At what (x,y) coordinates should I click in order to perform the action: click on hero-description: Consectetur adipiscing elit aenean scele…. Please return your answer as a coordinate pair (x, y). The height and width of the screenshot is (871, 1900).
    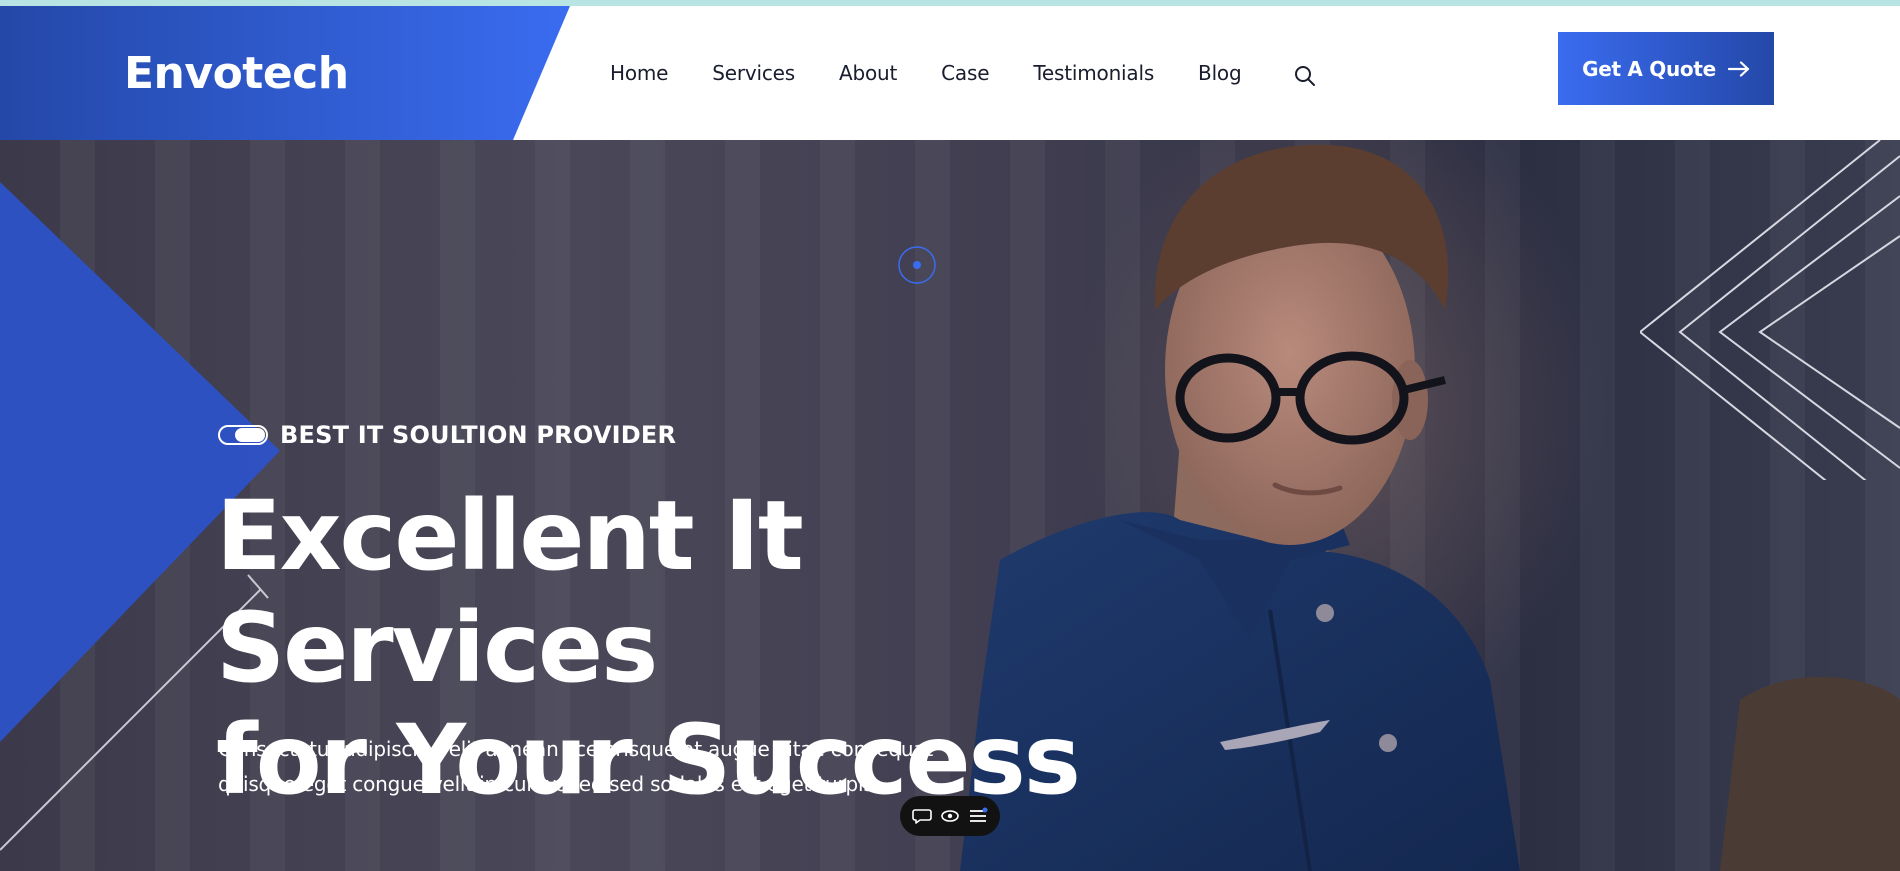
    Looking at the image, I should click on (578, 767).